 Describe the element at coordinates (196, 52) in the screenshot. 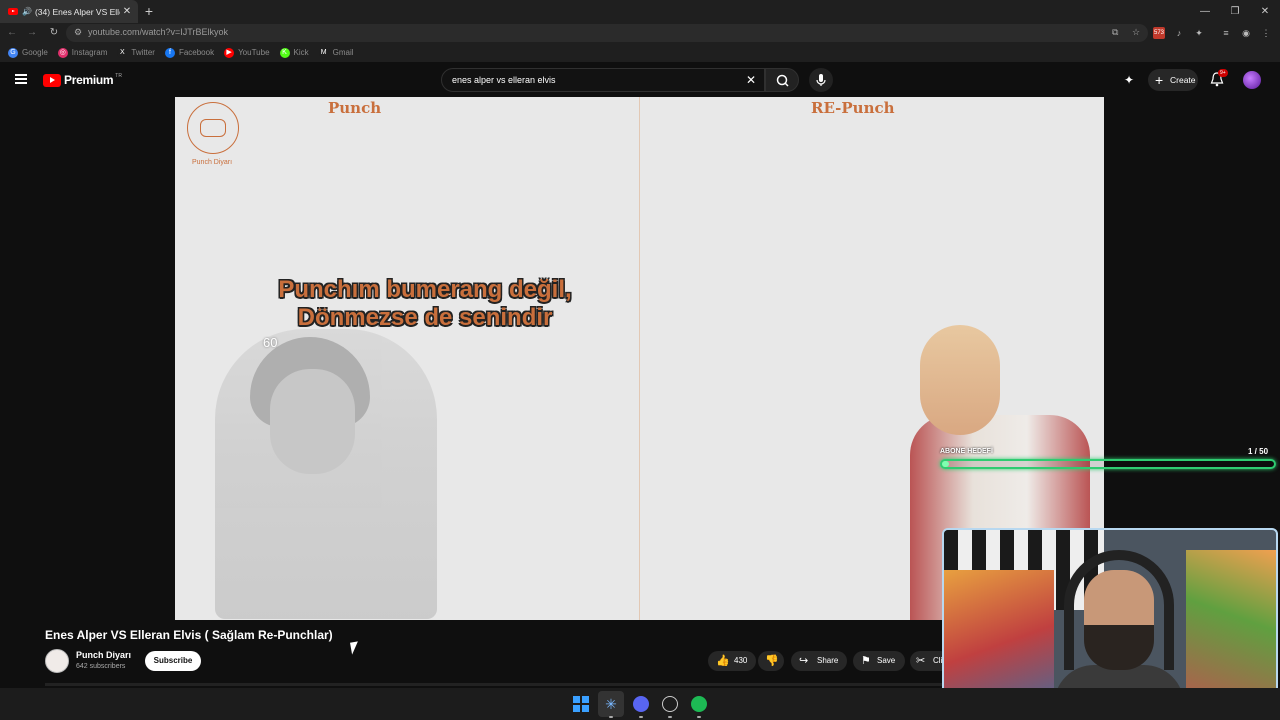

I see `bookmark-label: Facebook` at that location.